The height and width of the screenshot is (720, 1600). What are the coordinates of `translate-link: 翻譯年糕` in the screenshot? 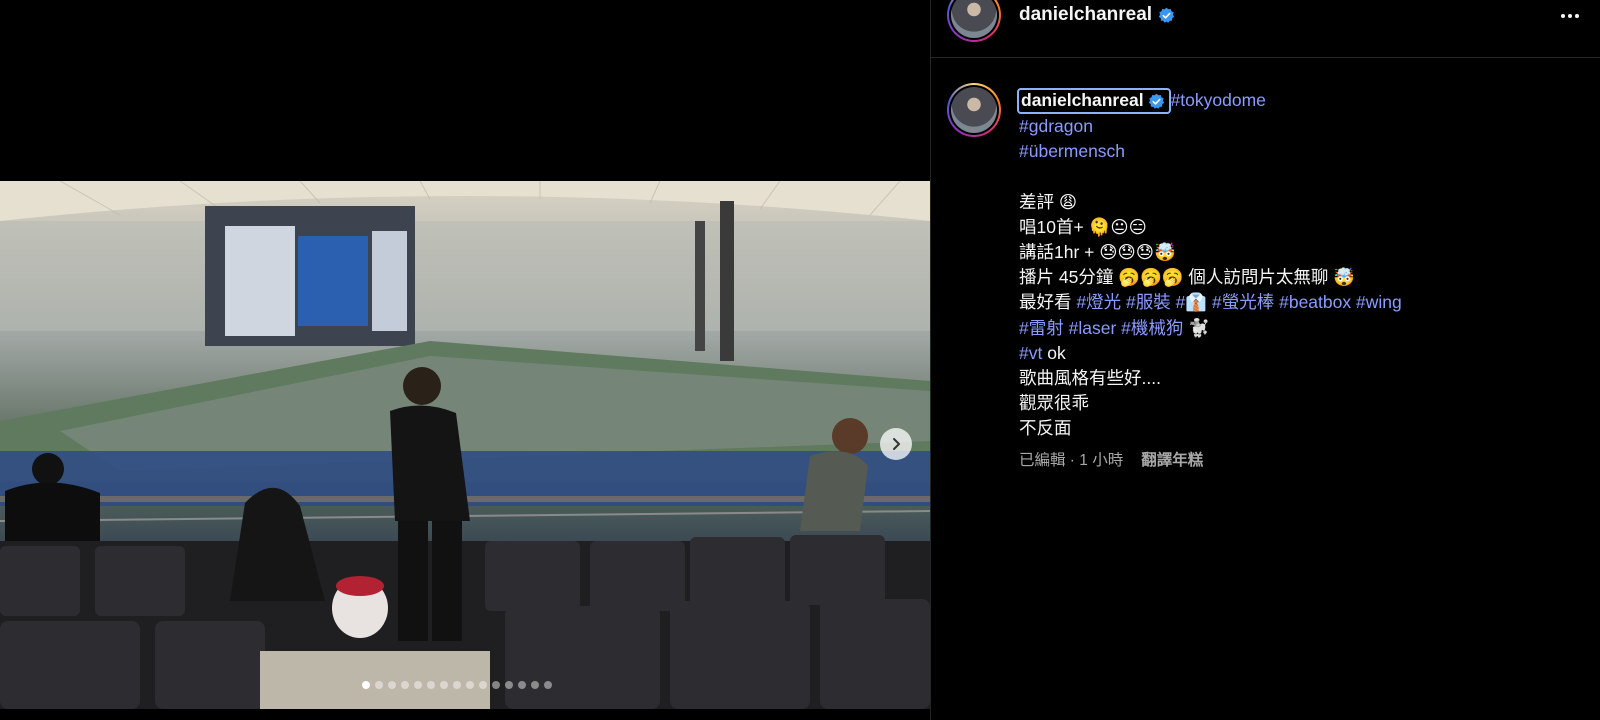 It's located at (1172, 460).